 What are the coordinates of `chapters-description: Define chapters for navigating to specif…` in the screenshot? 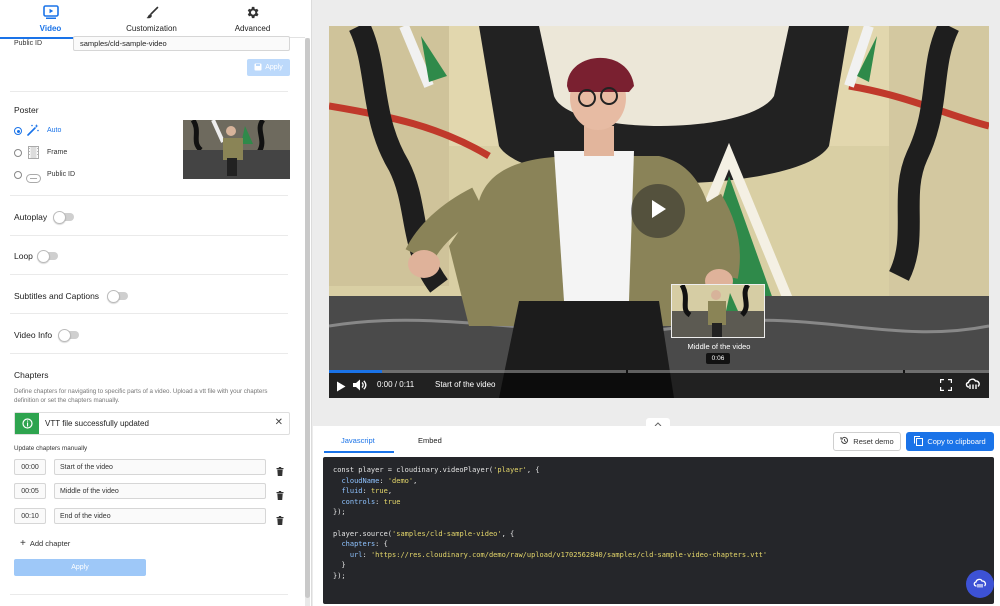 It's located at (141, 396).